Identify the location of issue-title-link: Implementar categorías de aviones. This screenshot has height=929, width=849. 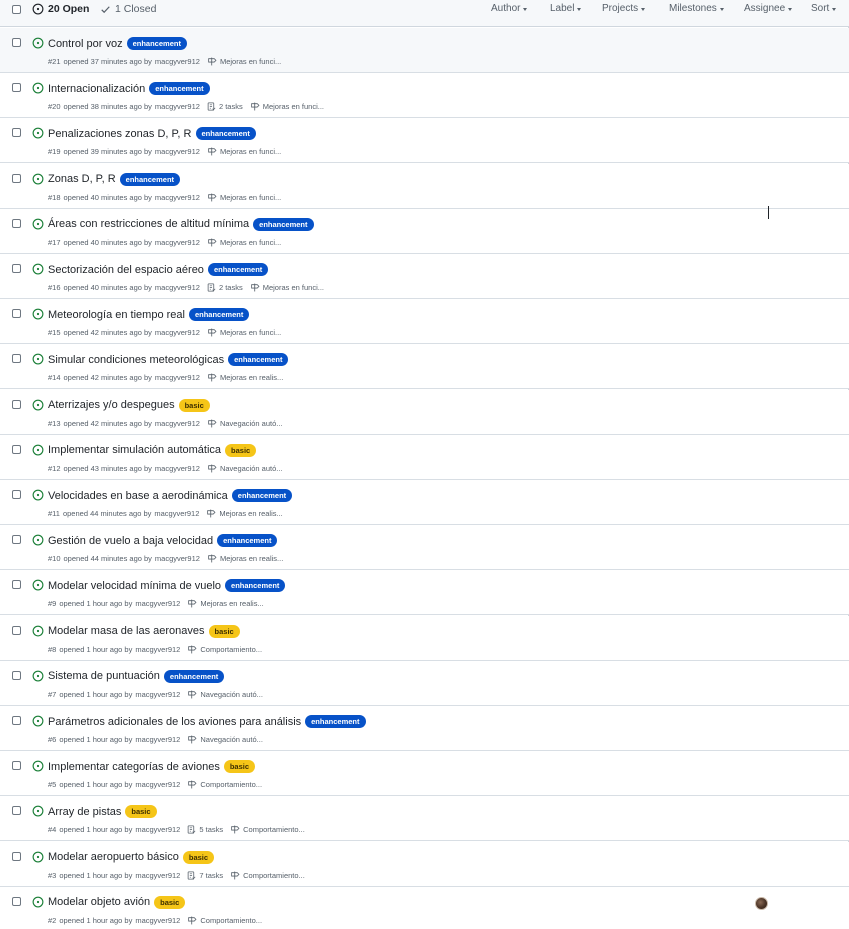
(134, 767).